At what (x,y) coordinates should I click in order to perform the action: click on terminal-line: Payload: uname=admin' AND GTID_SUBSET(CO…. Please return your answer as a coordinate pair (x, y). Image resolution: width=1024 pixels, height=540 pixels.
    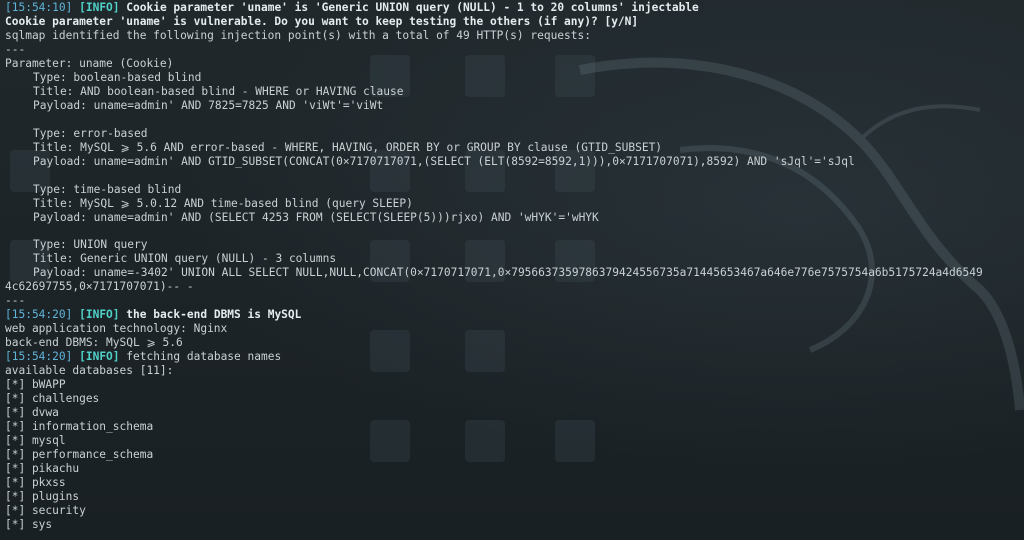
    Looking at the image, I should click on (514, 162).